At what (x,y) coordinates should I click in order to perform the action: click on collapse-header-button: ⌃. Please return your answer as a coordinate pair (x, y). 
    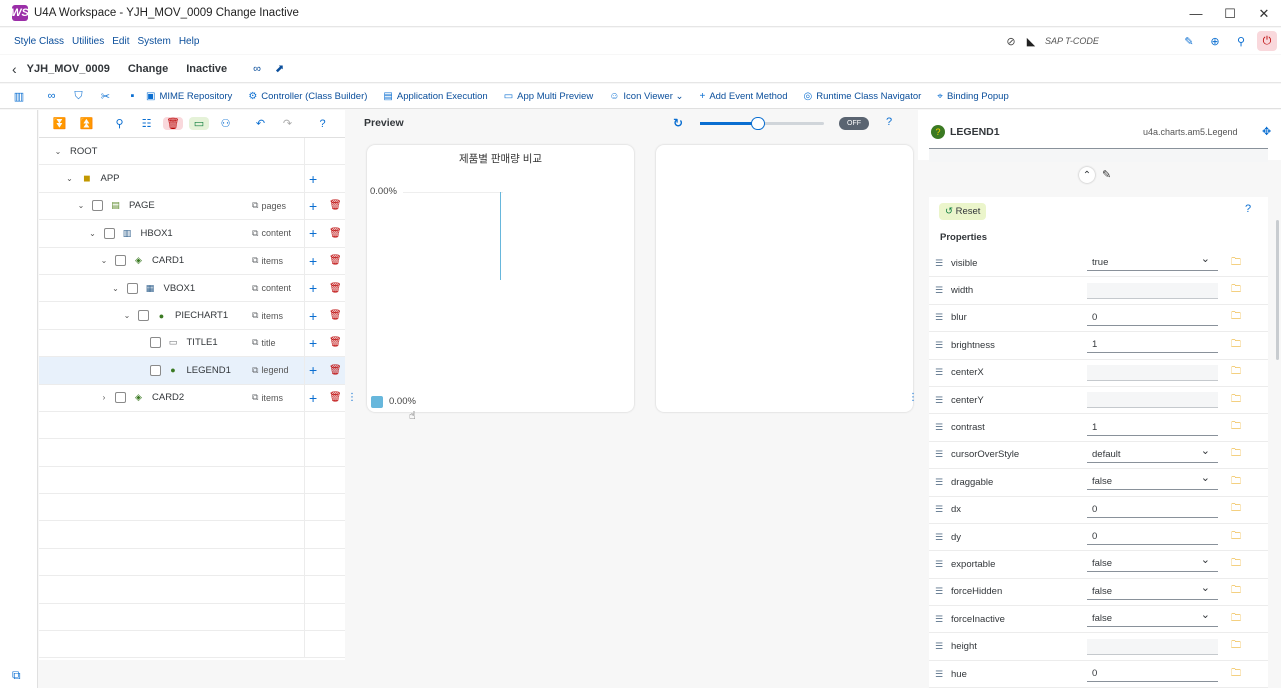
    Looking at the image, I should click on (1087, 175).